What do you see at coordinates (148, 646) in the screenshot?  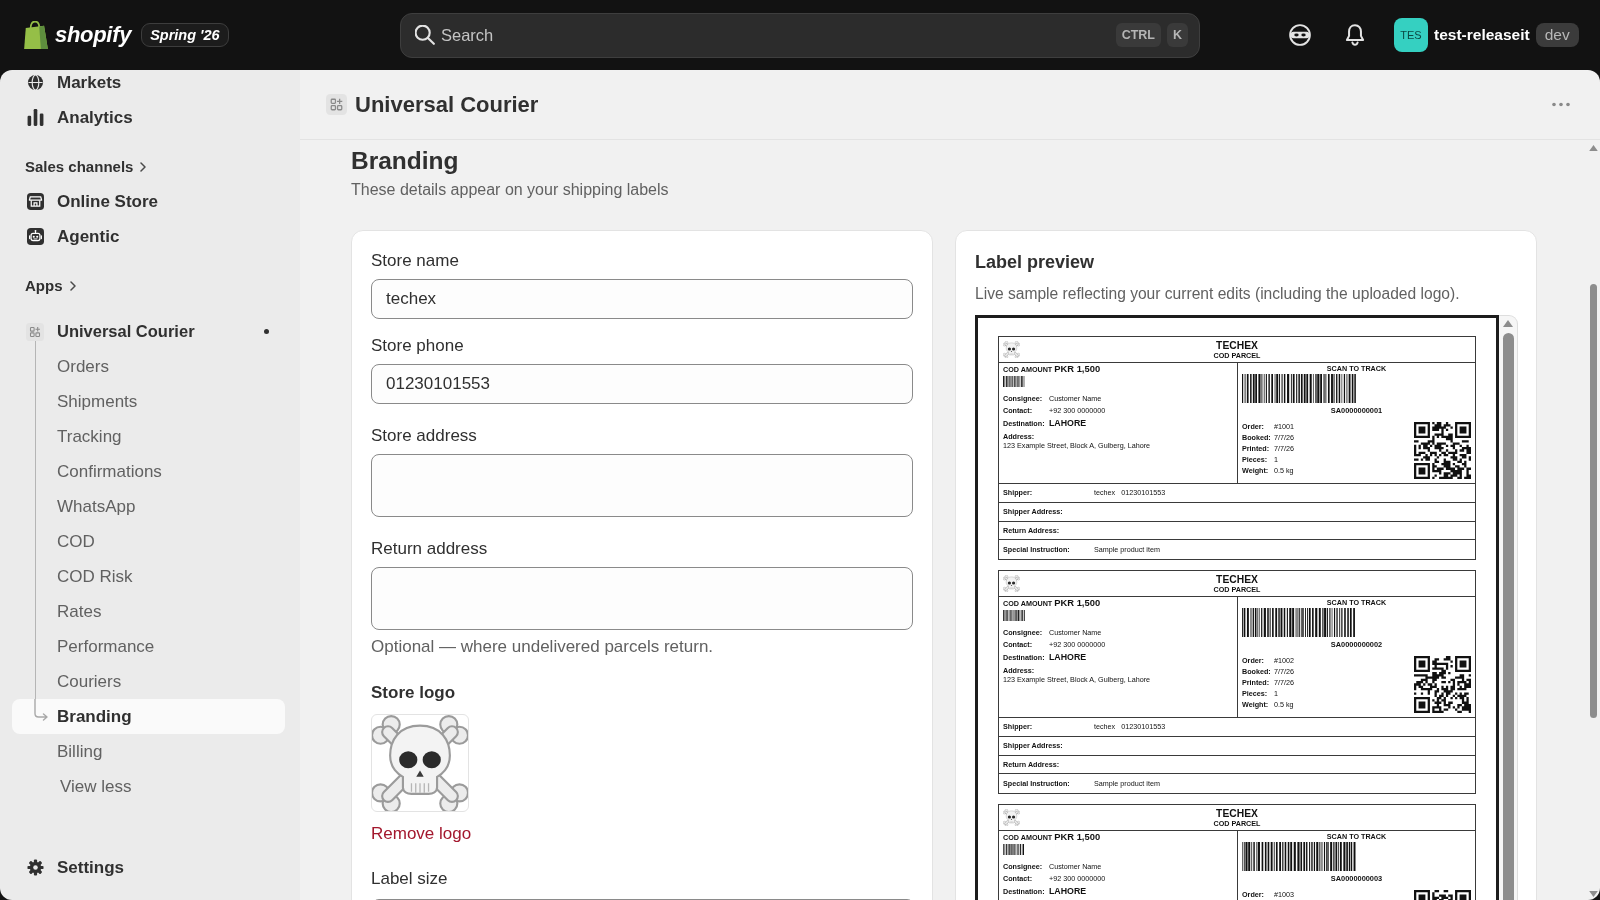 I see `sidebar-subitem: Performance` at bounding box center [148, 646].